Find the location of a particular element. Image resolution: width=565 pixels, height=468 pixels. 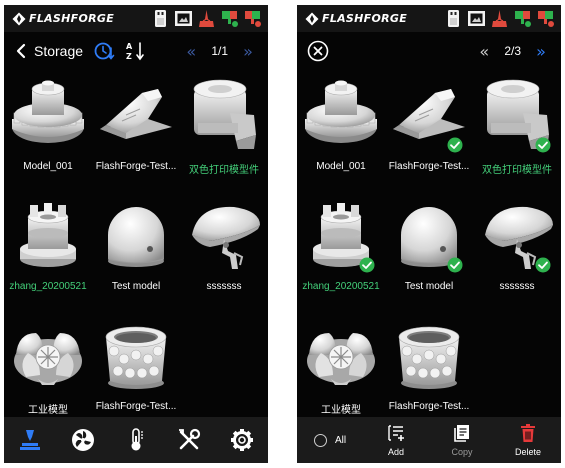

select-all-toggle: All is located at coordinates (330, 440).